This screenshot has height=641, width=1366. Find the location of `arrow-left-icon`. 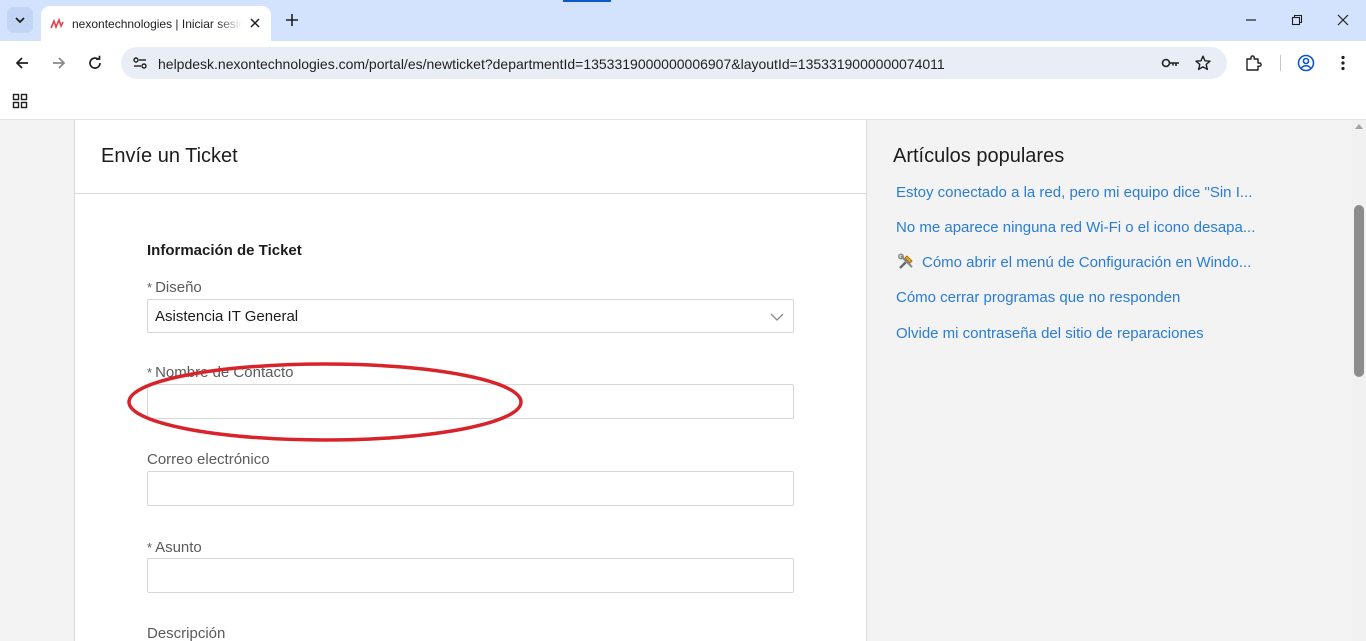

arrow-left-icon is located at coordinates (21, 63).